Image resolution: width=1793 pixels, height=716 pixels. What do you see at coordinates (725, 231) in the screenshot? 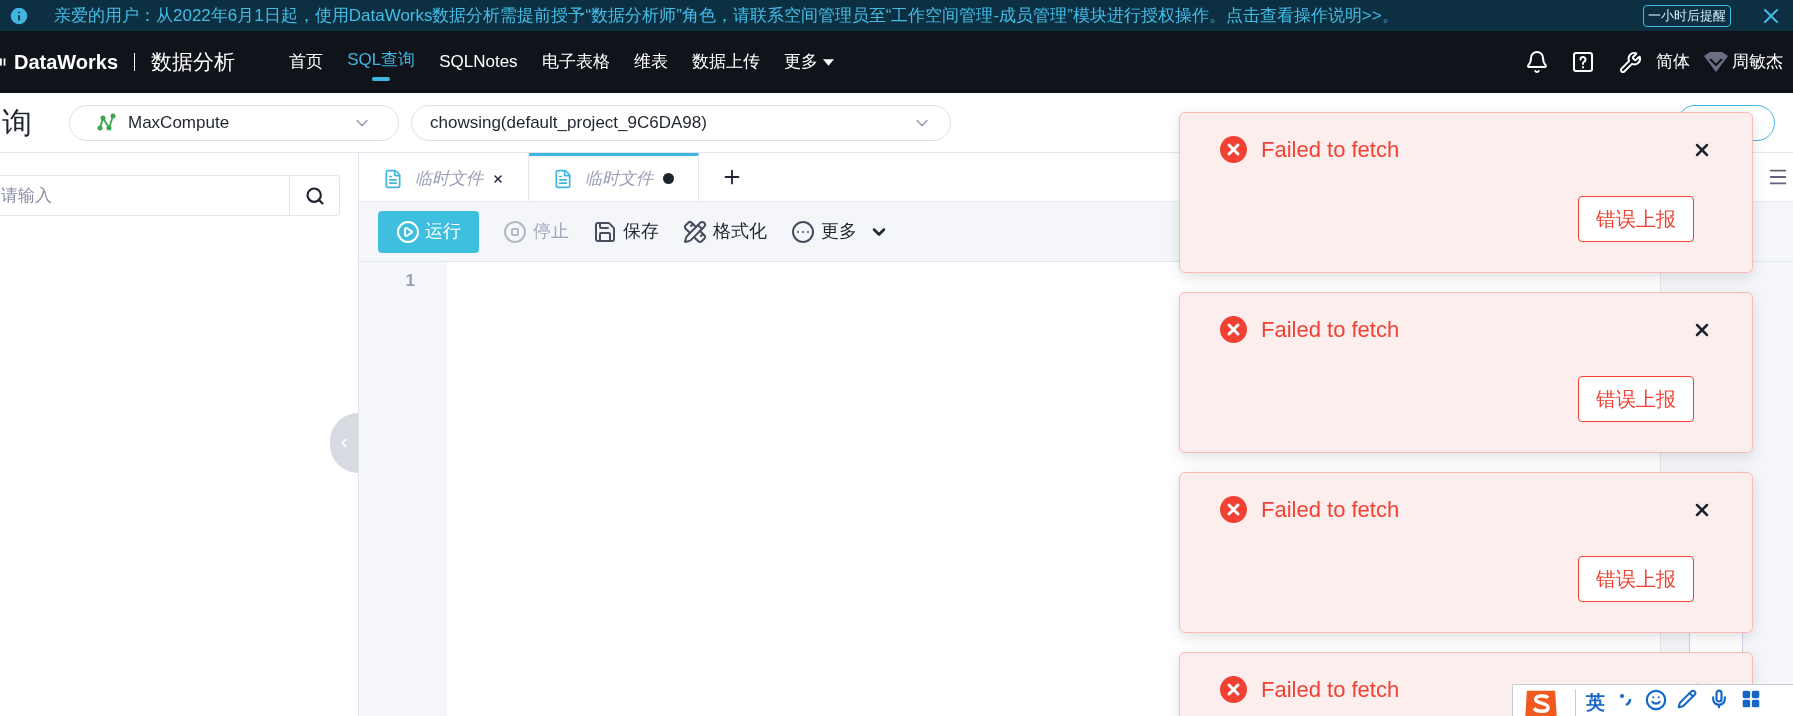
I see `format-button: 格式化` at bounding box center [725, 231].